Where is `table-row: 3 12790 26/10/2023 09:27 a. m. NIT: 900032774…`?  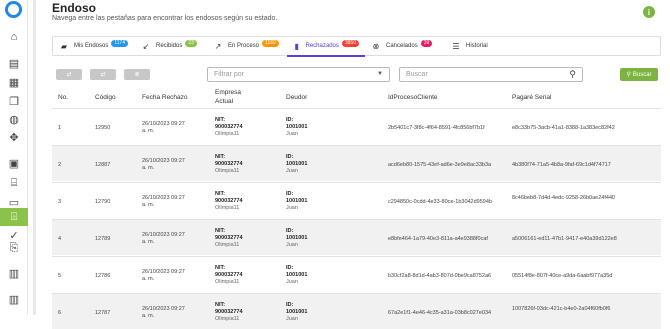 table-row: 3 12790 26/10/2023 09:27 a. m. NIT: 900032774… is located at coordinates (356, 200).